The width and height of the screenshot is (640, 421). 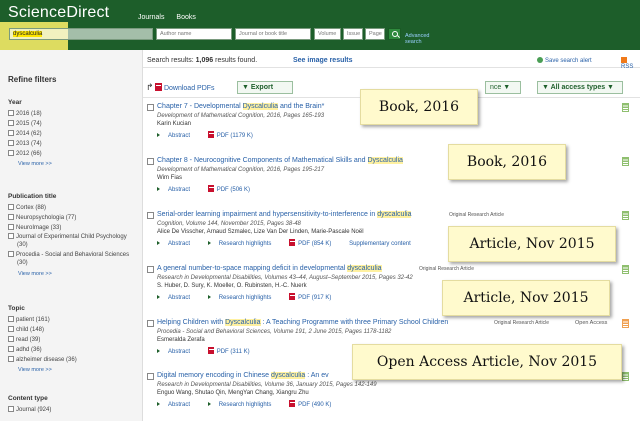 I want to click on sciencedirect-logo: ScienceDirect, so click(x=58, y=13).